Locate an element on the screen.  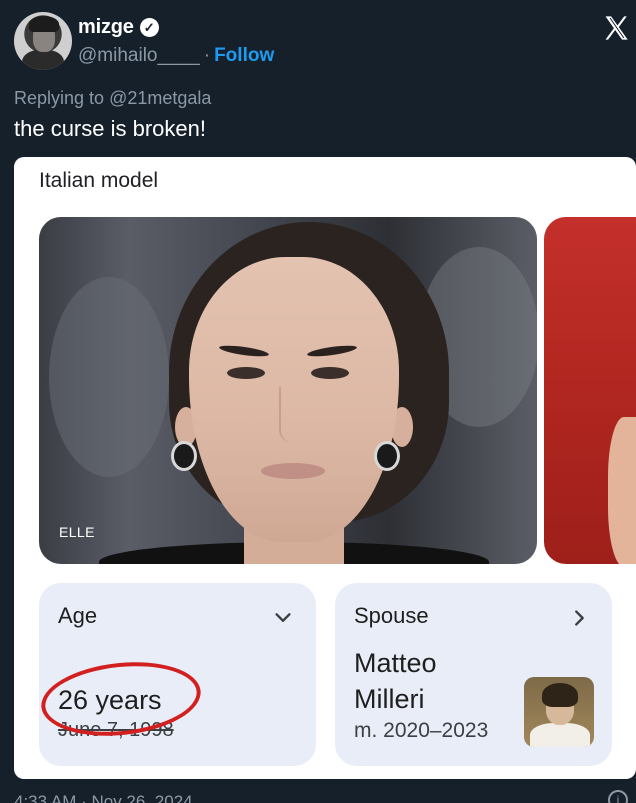
author-handle-row: @mihailo____ · Follow is located at coordinates (176, 56).